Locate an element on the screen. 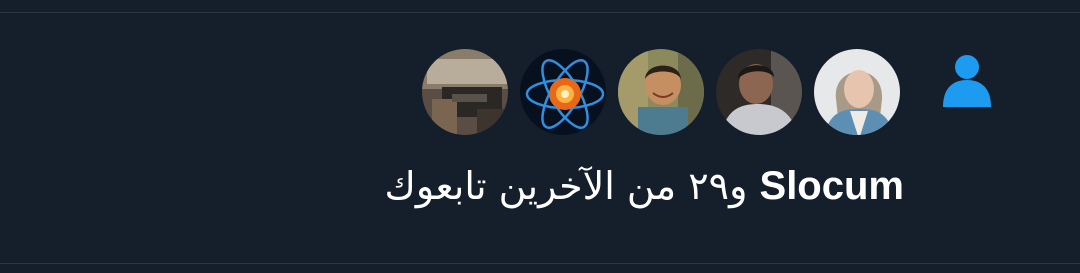 The height and width of the screenshot is (273, 1080). notification-body: و٢٩ من الآخرين تابعوك is located at coordinates (572, 186).